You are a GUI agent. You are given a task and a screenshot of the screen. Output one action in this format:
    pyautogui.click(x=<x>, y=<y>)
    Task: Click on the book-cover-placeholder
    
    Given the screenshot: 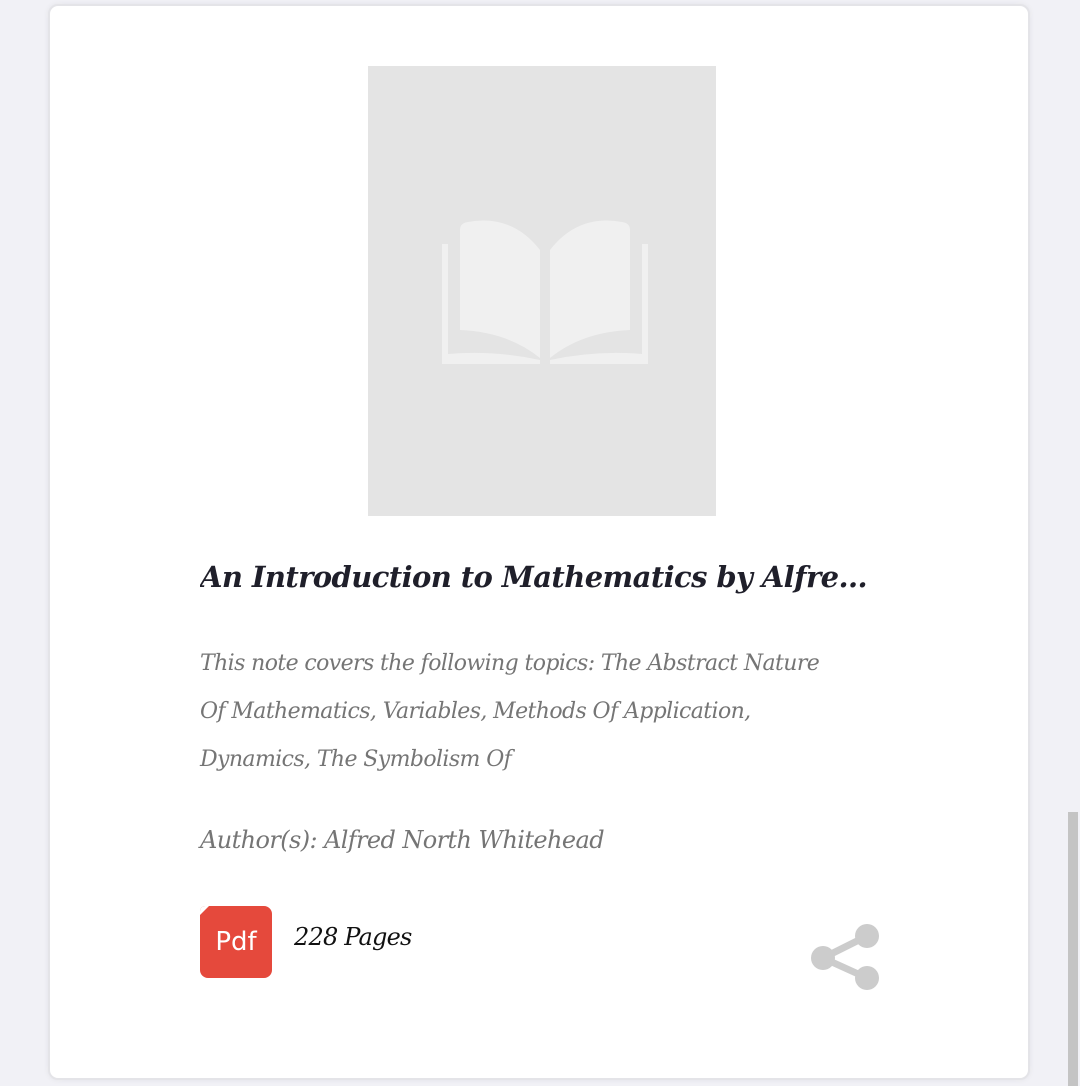 What is the action you would take?
    pyautogui.click(x=542, y=291)
    